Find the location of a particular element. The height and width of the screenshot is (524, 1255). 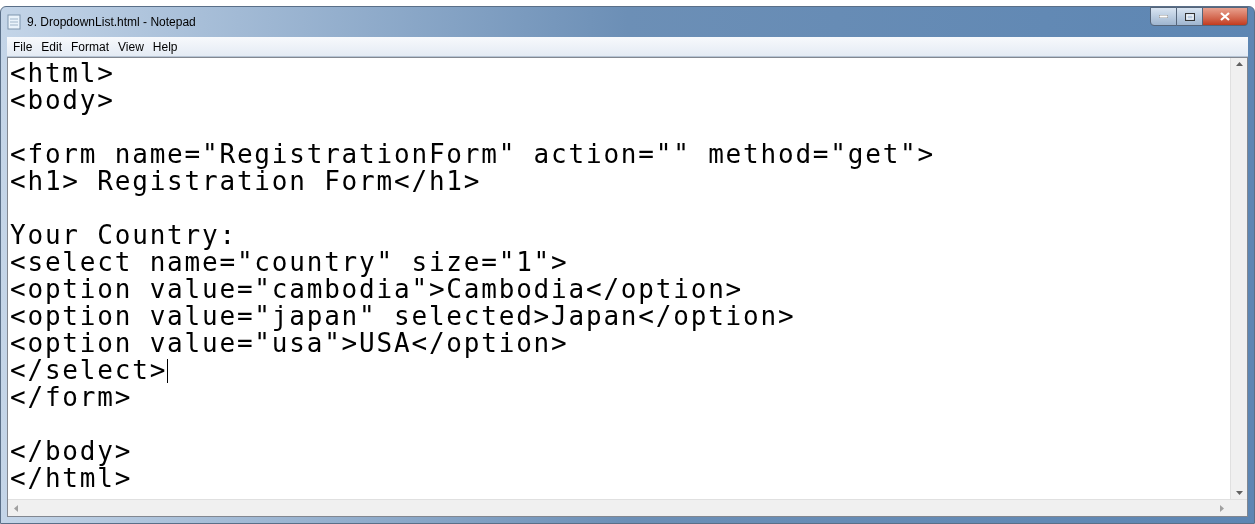

menu-item: View is located at coordinates (131, 46).